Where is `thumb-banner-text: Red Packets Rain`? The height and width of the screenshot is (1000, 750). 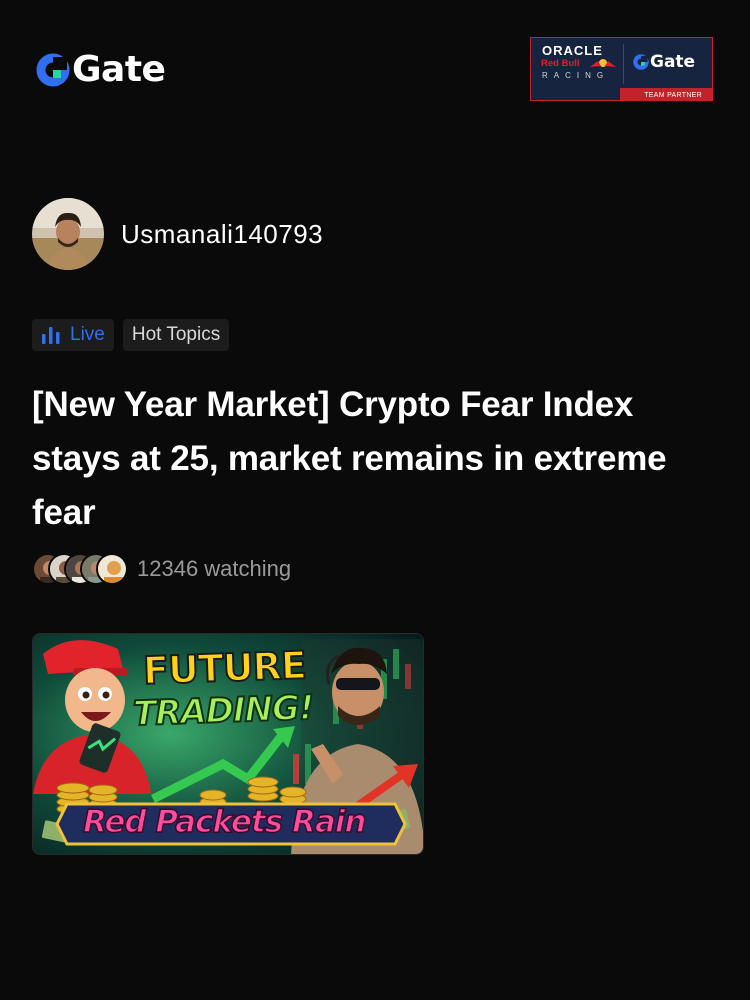 thumb-banner-text: Red Packets Rain is located at coordinates (224, 822).